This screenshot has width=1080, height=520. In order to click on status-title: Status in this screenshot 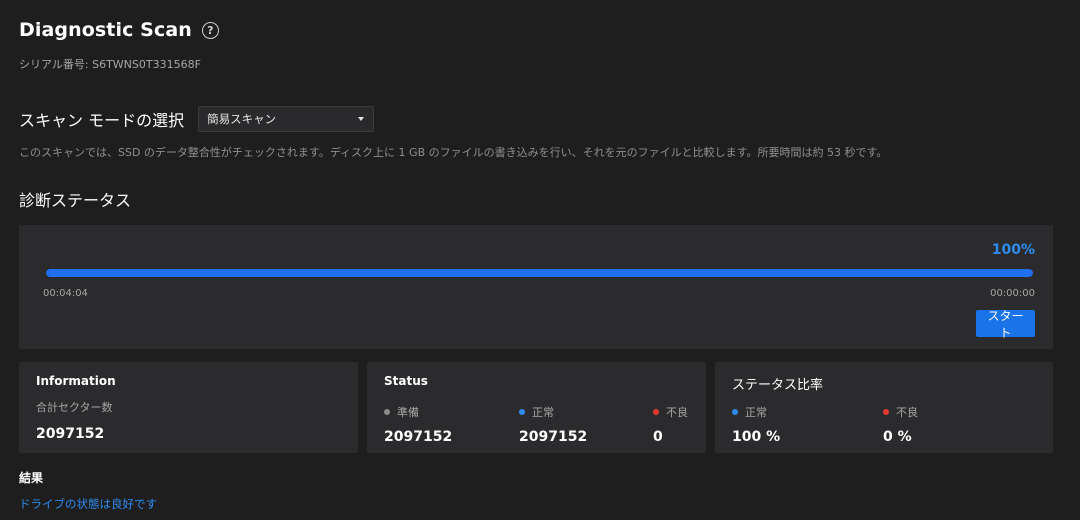, I will do `click(406, 381)`.